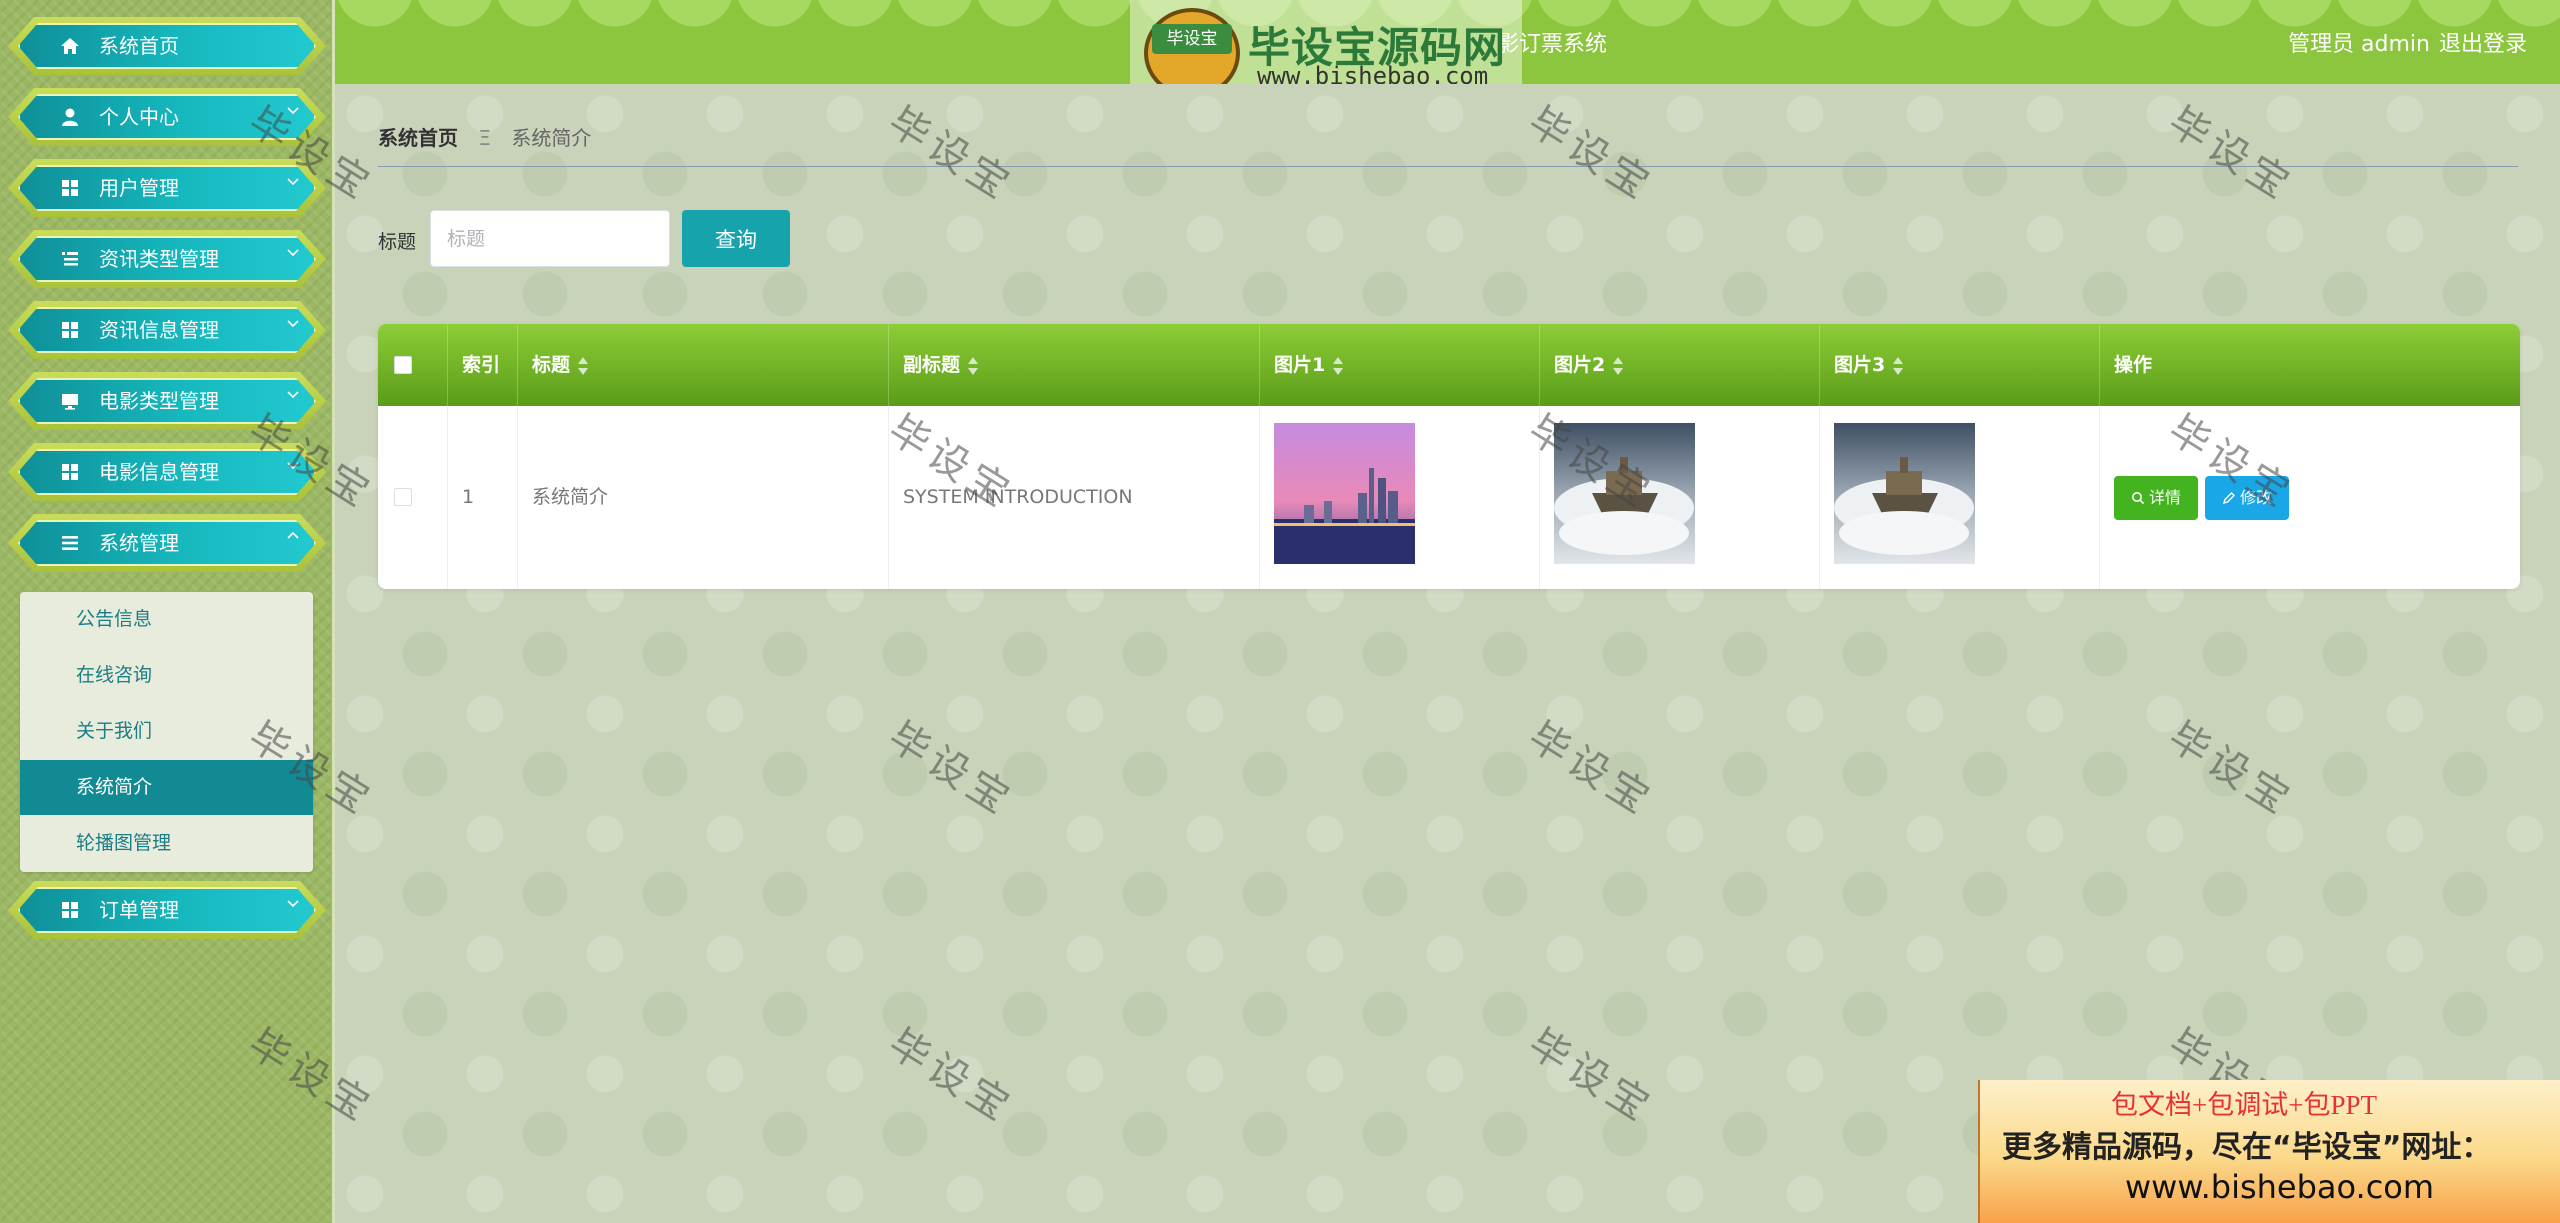  What do you see at coordinates (2228, 498) in the screenshot?
I see `edit-icon` at bounding box center [2228, 498].